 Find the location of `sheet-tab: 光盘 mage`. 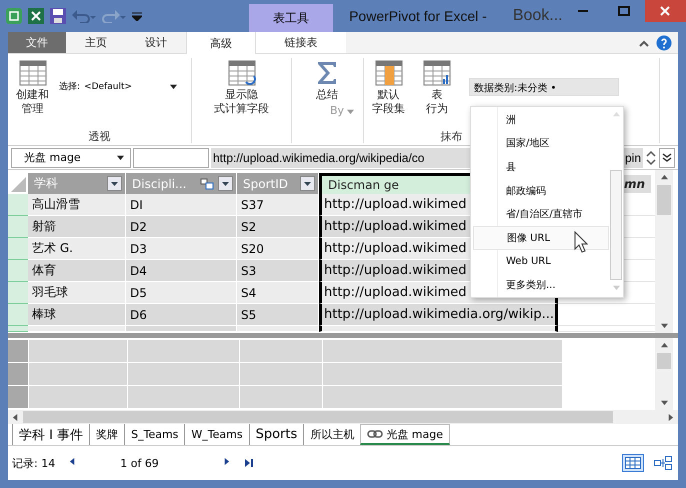

sheet-tab: 光盘 mage is located at coordinates (405, 434).